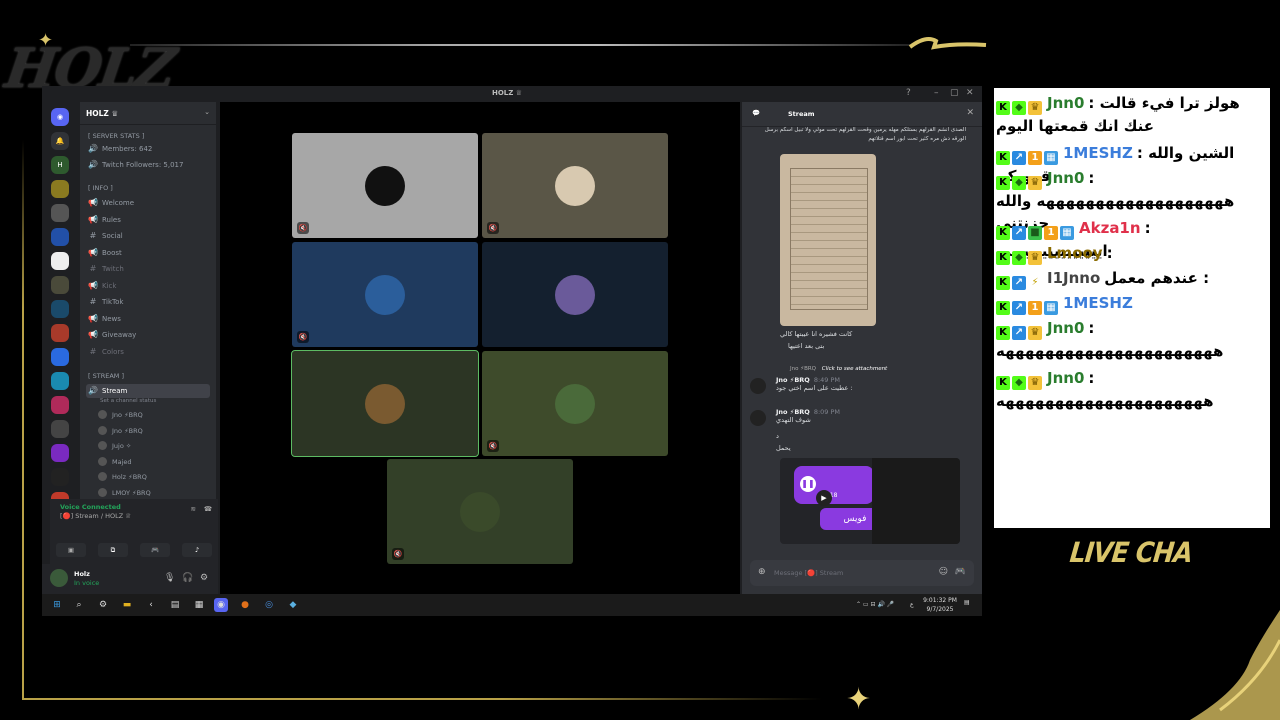  What do you see at coordinates (199, 605) in the screenshot?
I see `app-icon: ▦` at bounding box center [199, 605].